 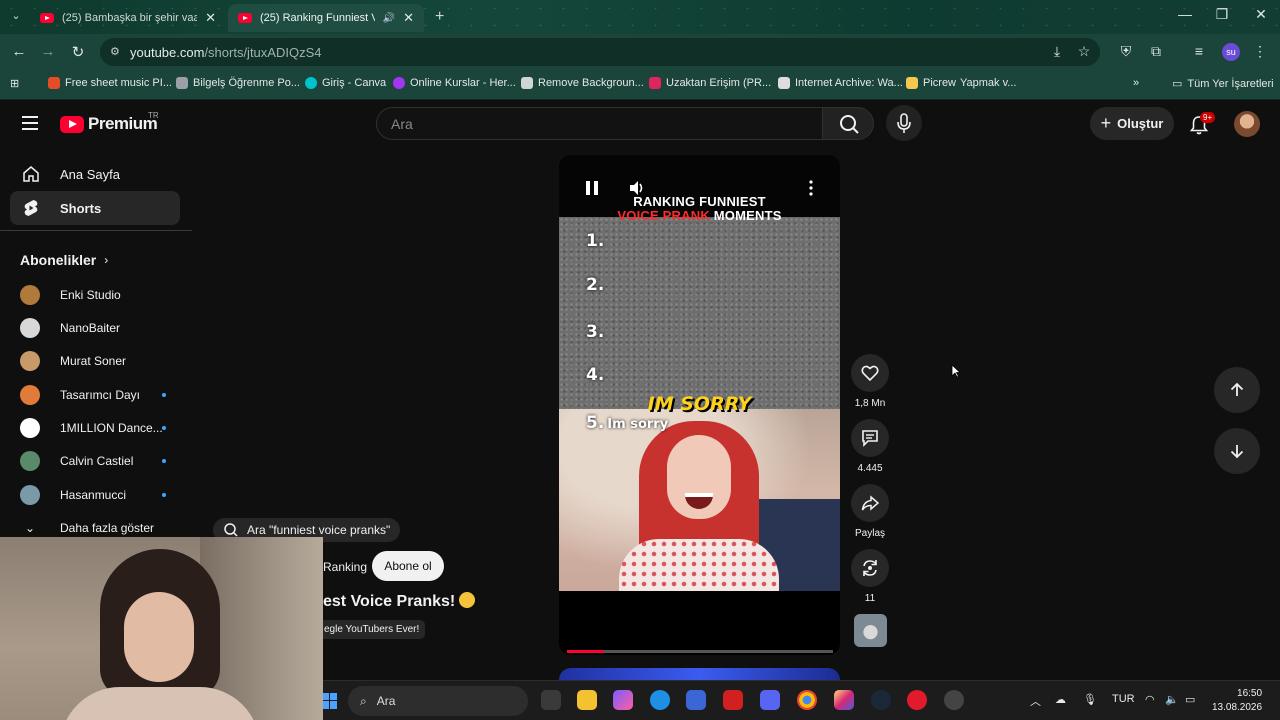 What do you see at coordinates (1084, 51) in the screenshot?
I see `bookmark-star-icon: ☆` at bounding box center [1084, 51].